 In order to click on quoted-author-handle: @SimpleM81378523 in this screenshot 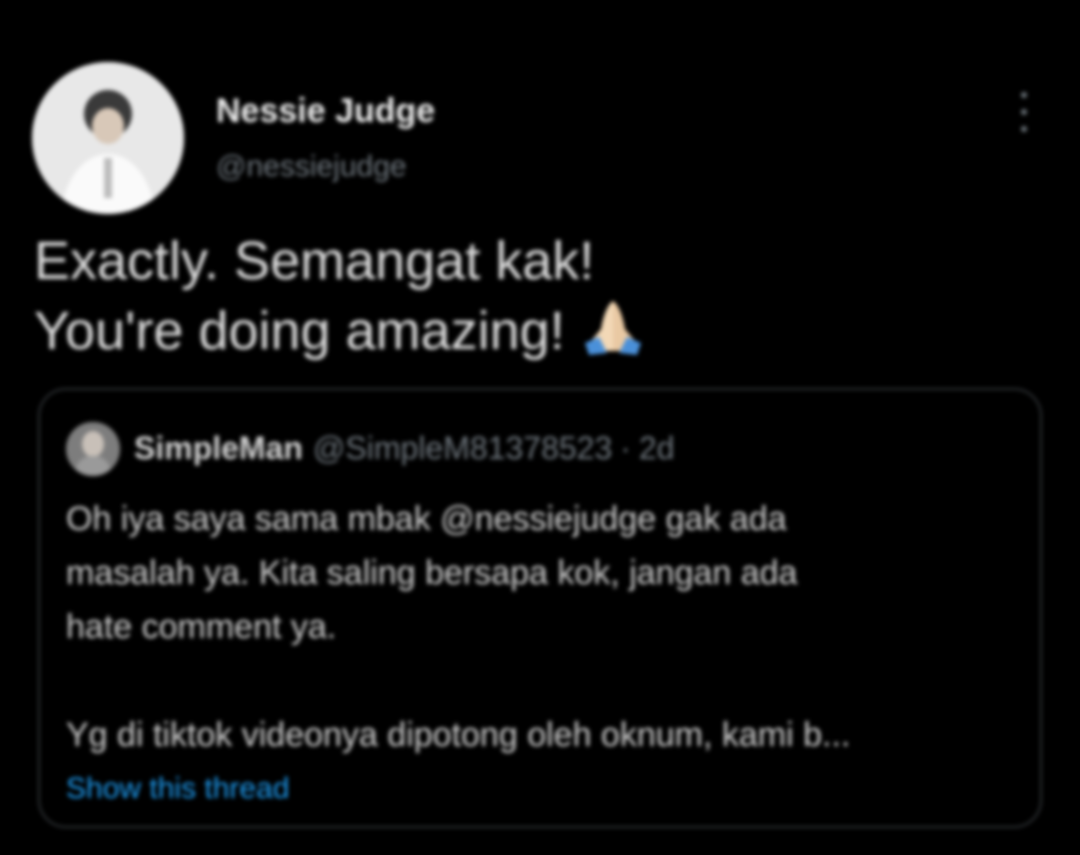, I will do `click(462, 448)`.